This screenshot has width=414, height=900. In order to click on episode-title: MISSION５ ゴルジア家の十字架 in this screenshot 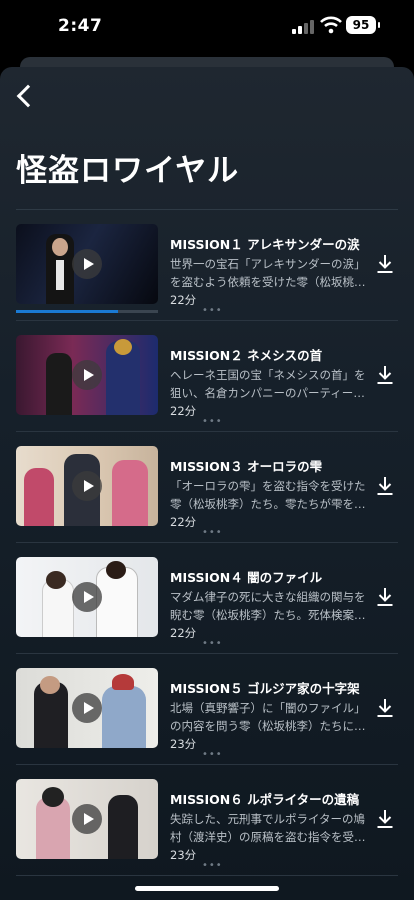, I will do `click(265, 688)`.